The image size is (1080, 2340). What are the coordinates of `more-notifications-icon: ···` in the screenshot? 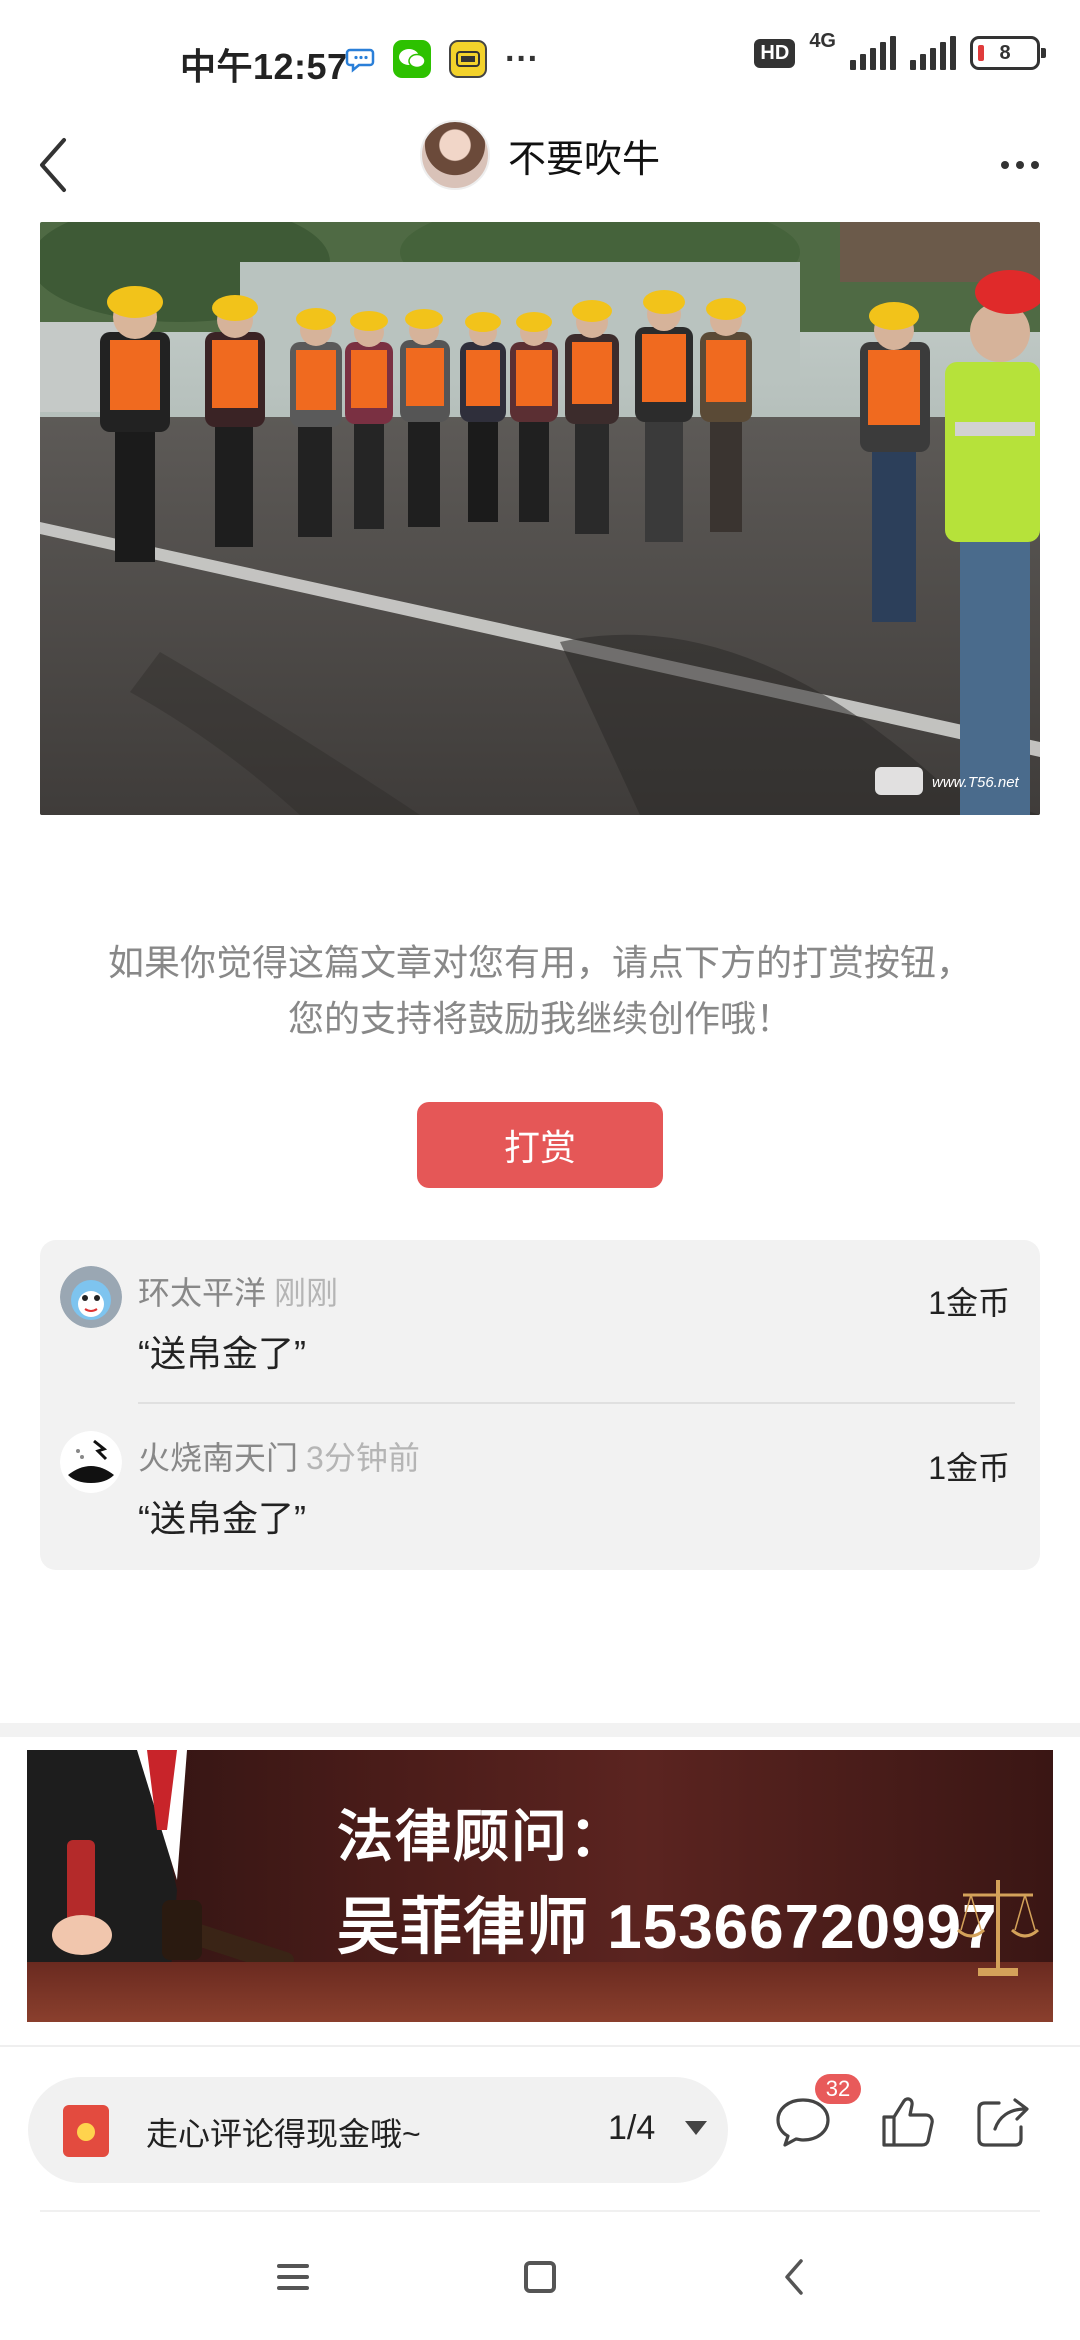 It's located at (522, 59).